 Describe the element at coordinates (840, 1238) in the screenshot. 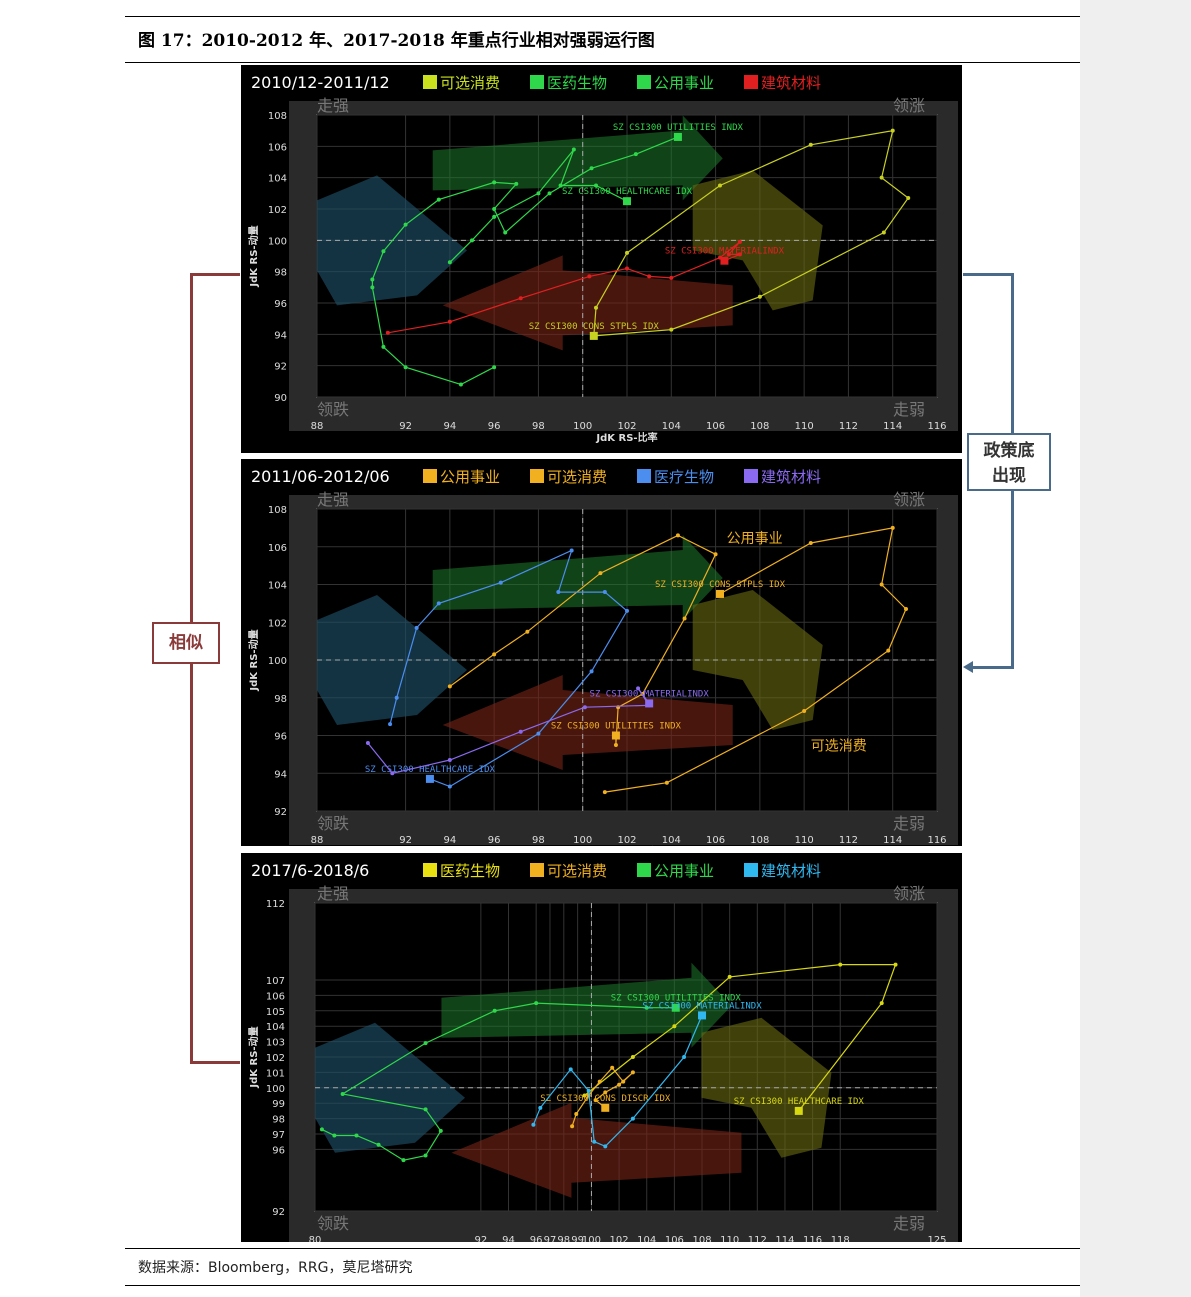

I see `x-tick-label: 118` at that location.